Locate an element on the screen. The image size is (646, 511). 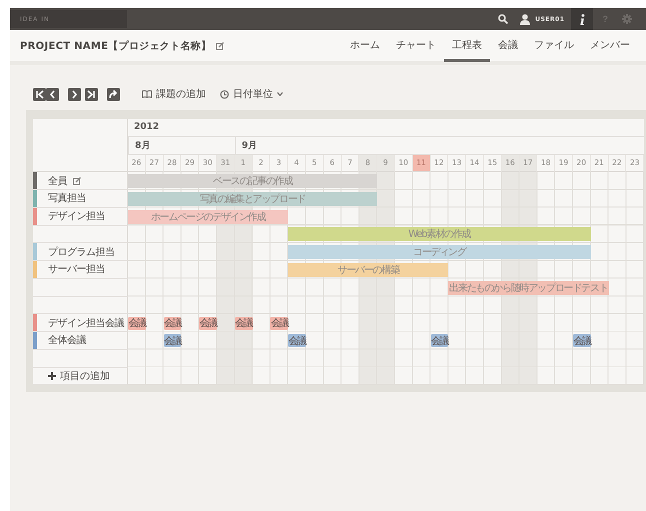
book-icon is located at coordinates (147, 94).